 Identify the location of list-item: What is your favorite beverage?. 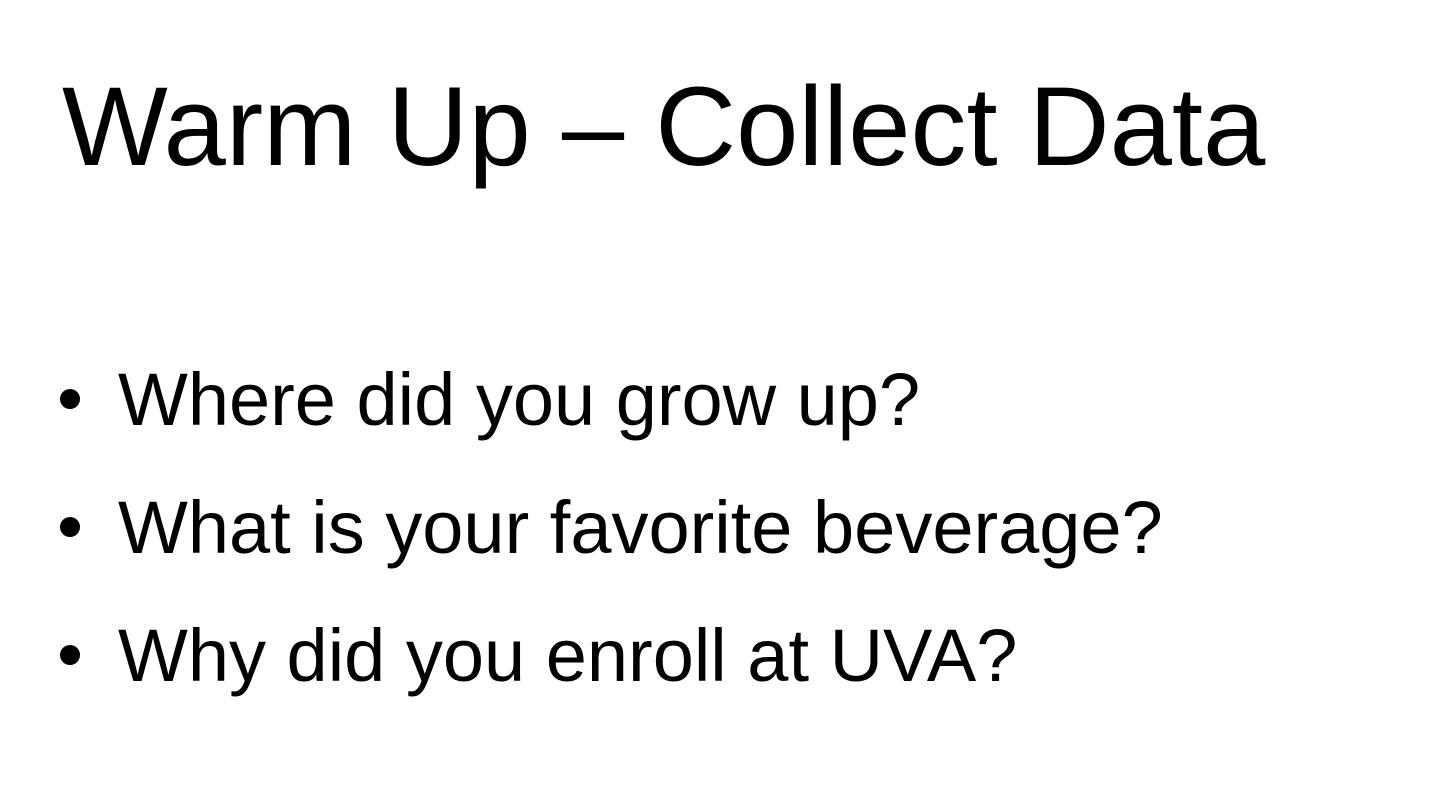
(609, 527).